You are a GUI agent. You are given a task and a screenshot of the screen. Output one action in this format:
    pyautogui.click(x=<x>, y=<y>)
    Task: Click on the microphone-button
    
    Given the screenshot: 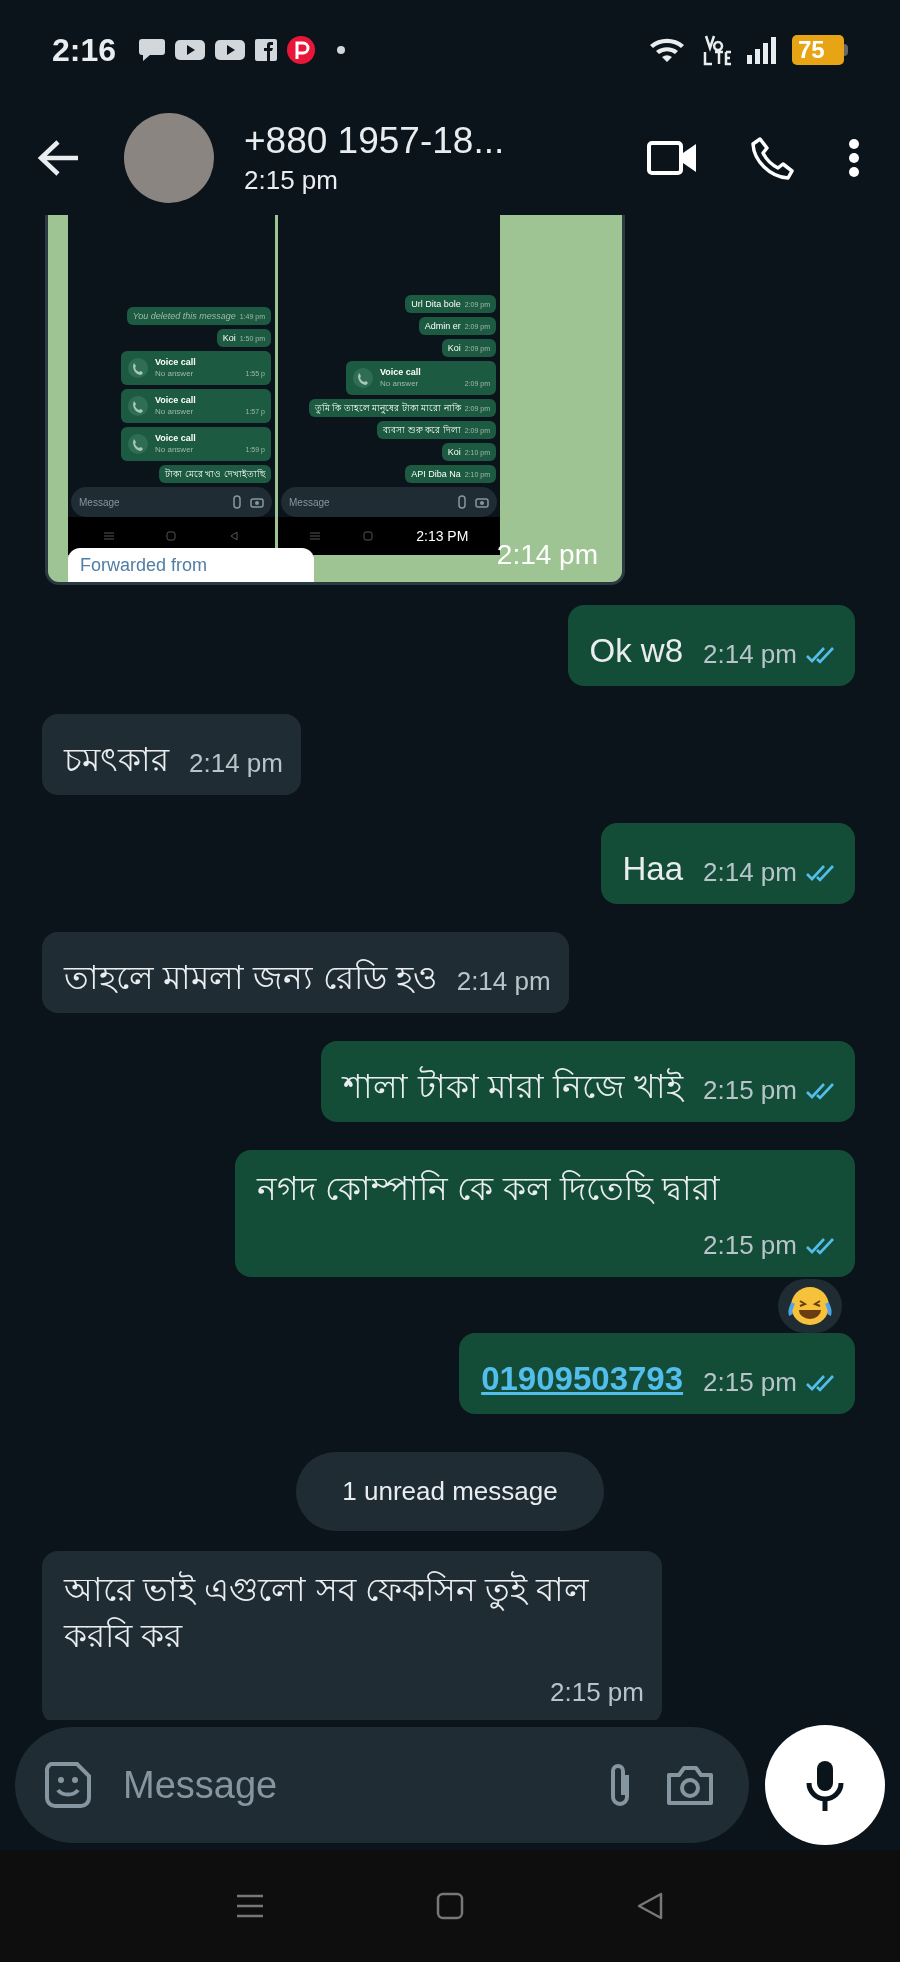 What is the action you would take?
    pyautogui.click(x=825, y=1785)
    